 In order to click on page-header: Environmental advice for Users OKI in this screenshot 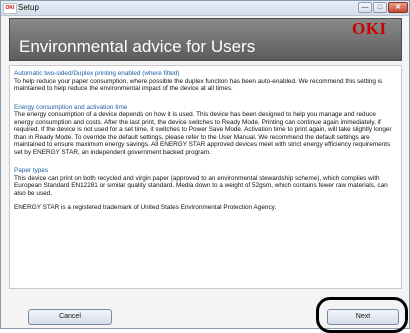, I will do `click(205, 39)`.